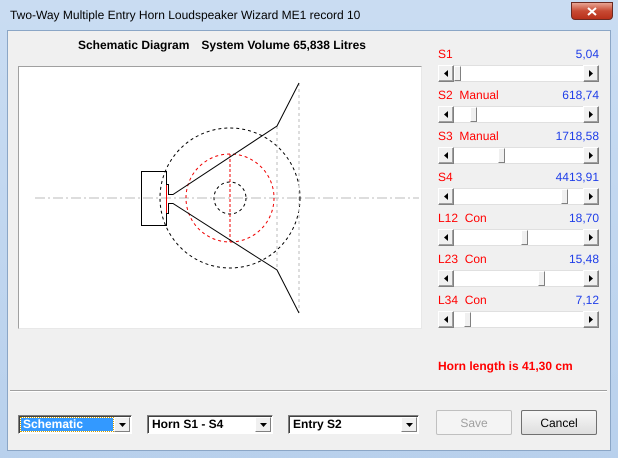 The image size is (618, 458). I want to click on parameter-value: 1718,58, so click(577, 137).